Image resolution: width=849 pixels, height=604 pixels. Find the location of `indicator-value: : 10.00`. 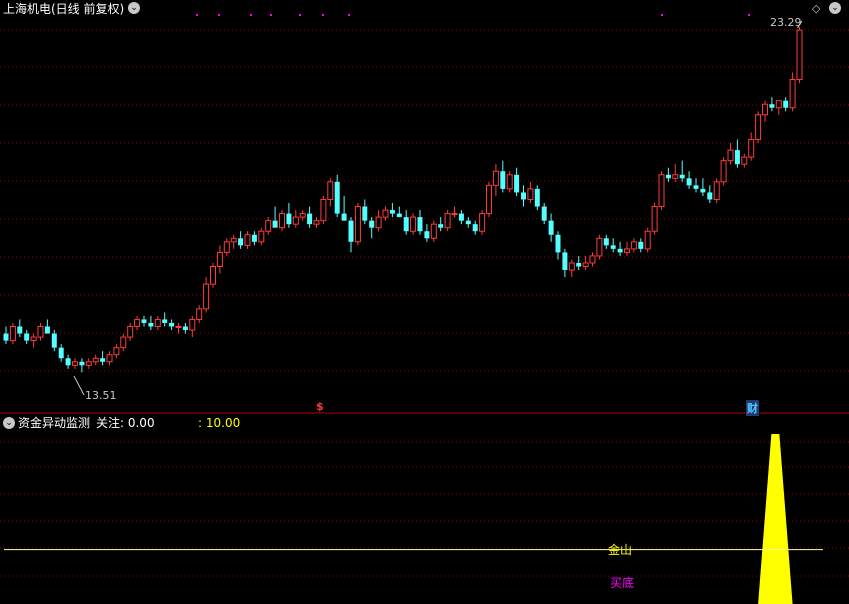

indicator-value: : 10.00 is located at coordinates (219, 423).